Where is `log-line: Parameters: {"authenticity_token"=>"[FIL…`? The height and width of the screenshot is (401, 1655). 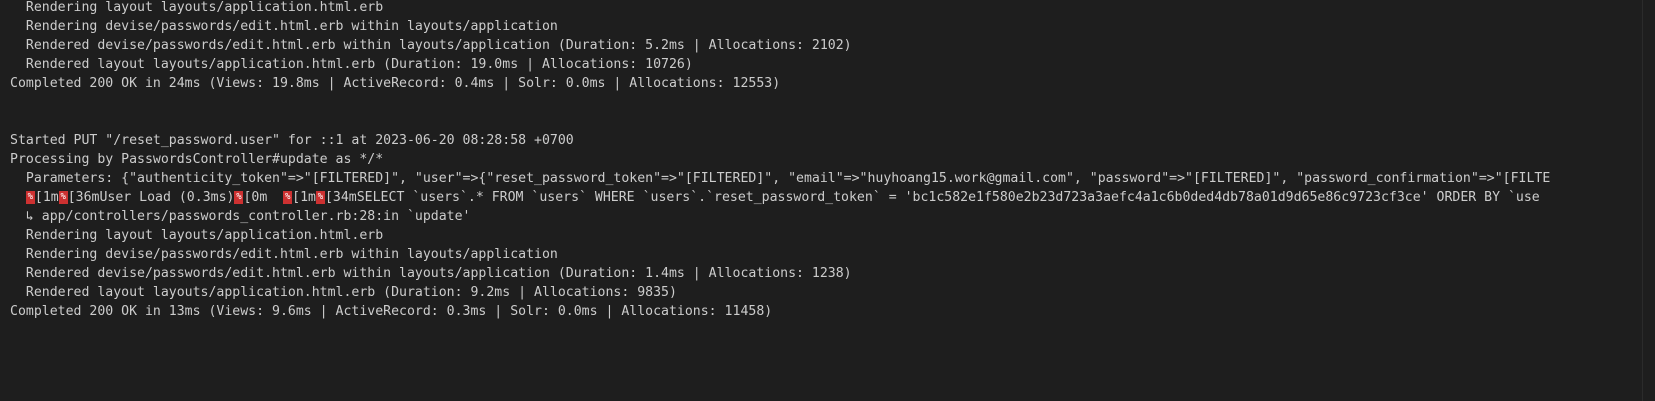
log-line: Parameters: {"authenticity_token"=>"[FIL… is located at coordinates (780, 178).